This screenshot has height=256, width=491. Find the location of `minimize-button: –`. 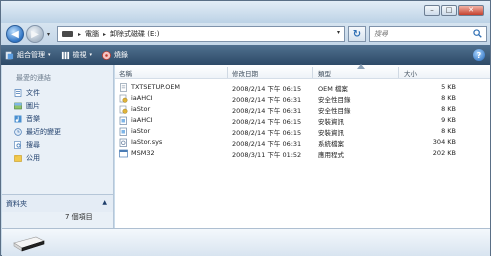

minimize-button: – is located at coordinates (432, 10).